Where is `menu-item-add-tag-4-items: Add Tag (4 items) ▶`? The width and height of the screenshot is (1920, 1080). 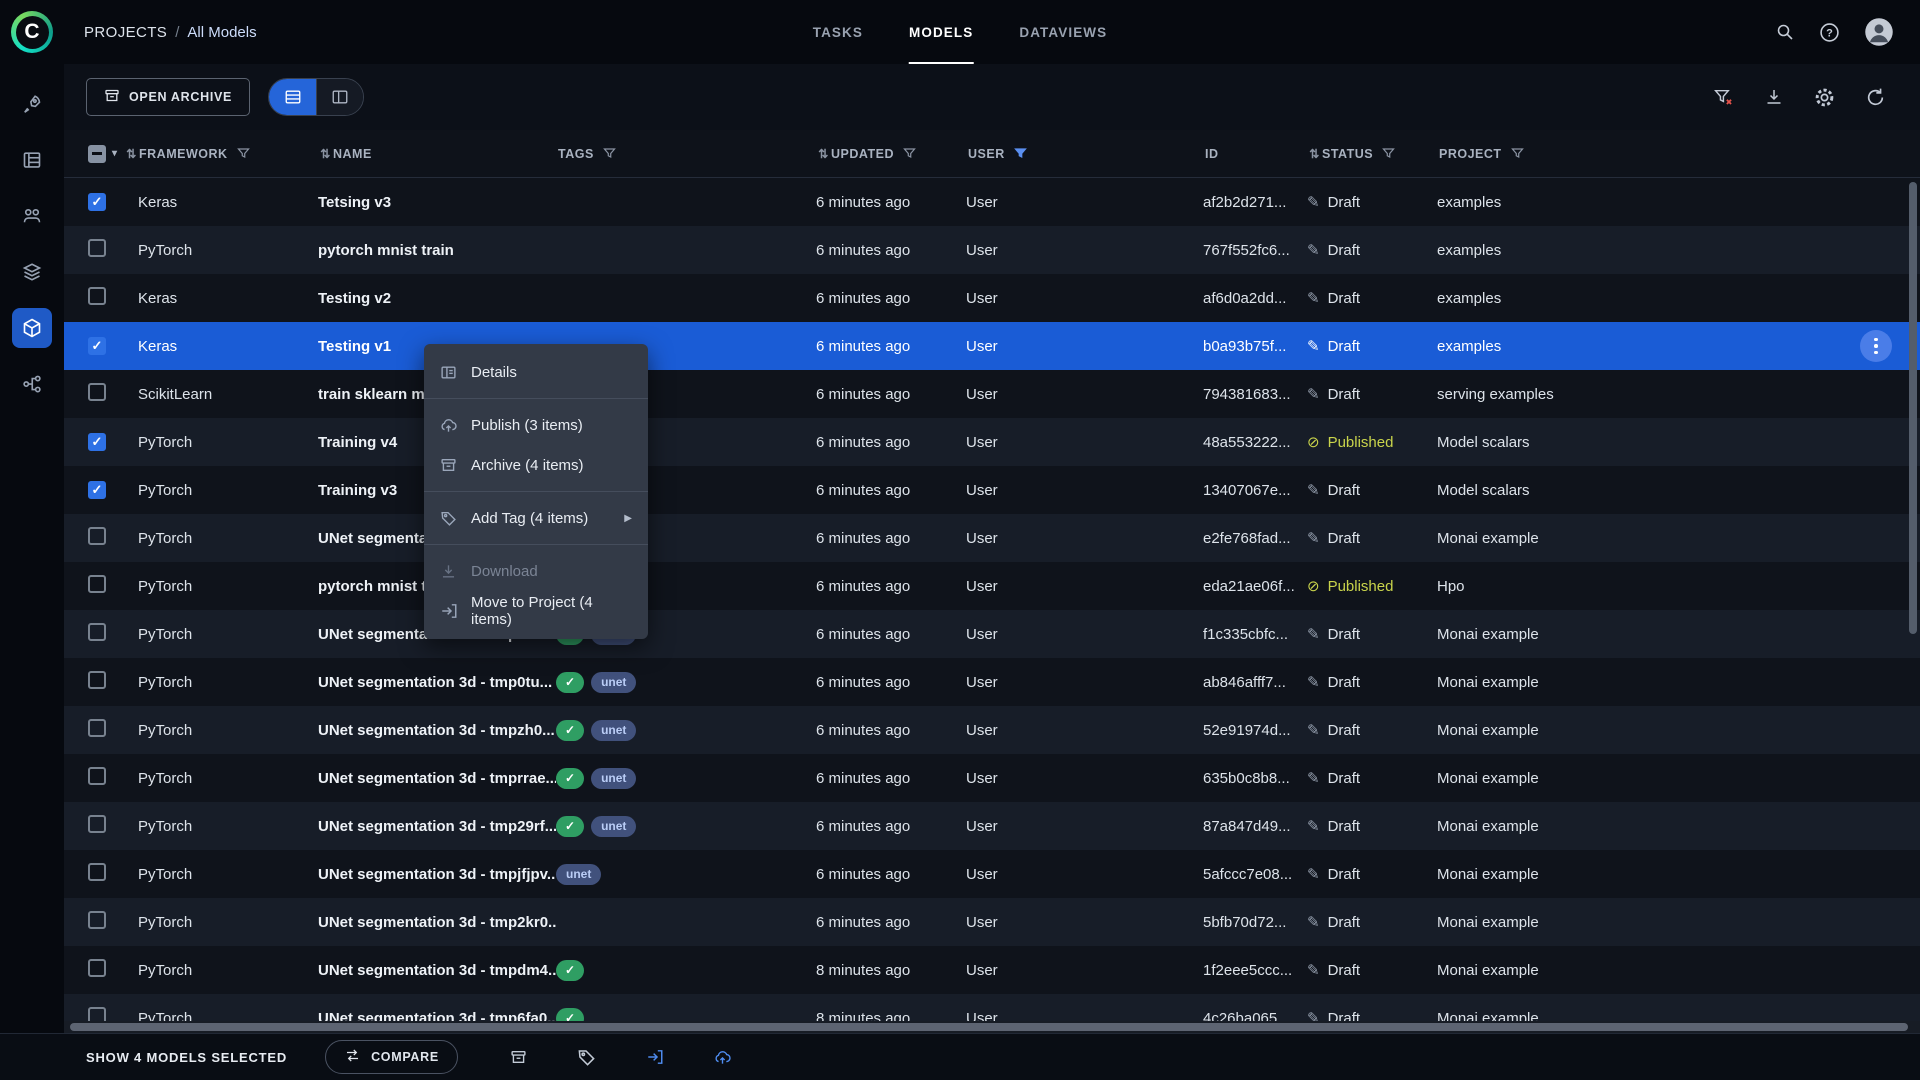 menu-item-add-tag-4-items: Add Tag (4 items) ▶ is located at coordinates (536, 518).